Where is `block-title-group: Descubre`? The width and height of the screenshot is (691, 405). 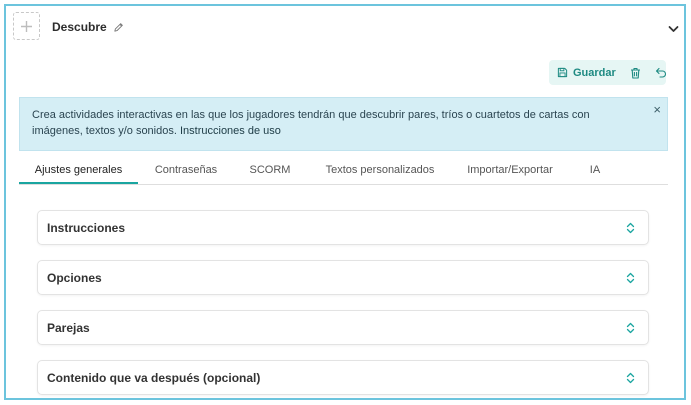 block-title-group: Descubre is located at coordinates (88, 27).